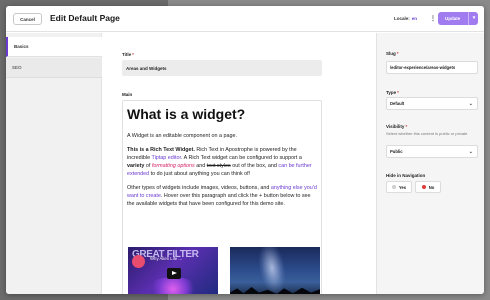 The image size is (490, 300). I want to click on p2-variety: variety, so click(136, 166).